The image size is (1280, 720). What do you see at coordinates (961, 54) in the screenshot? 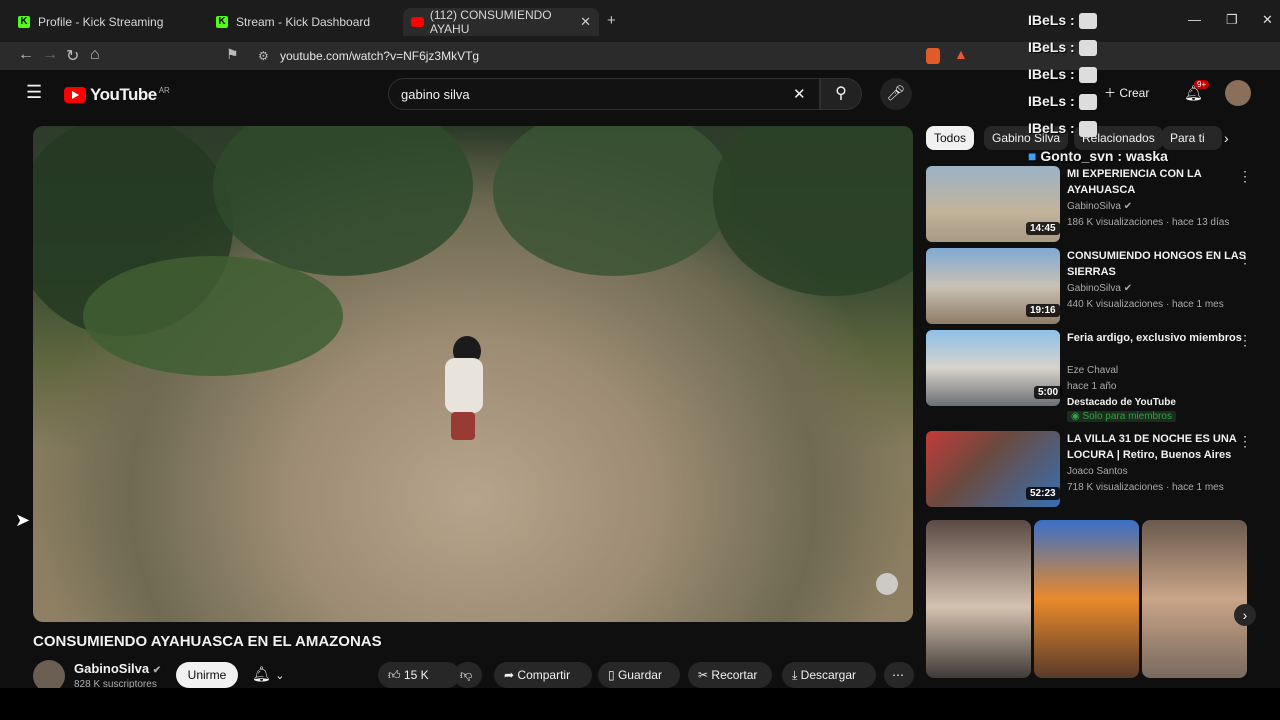
I see `warning-icon: ▲` at bounding box center [961, 54].